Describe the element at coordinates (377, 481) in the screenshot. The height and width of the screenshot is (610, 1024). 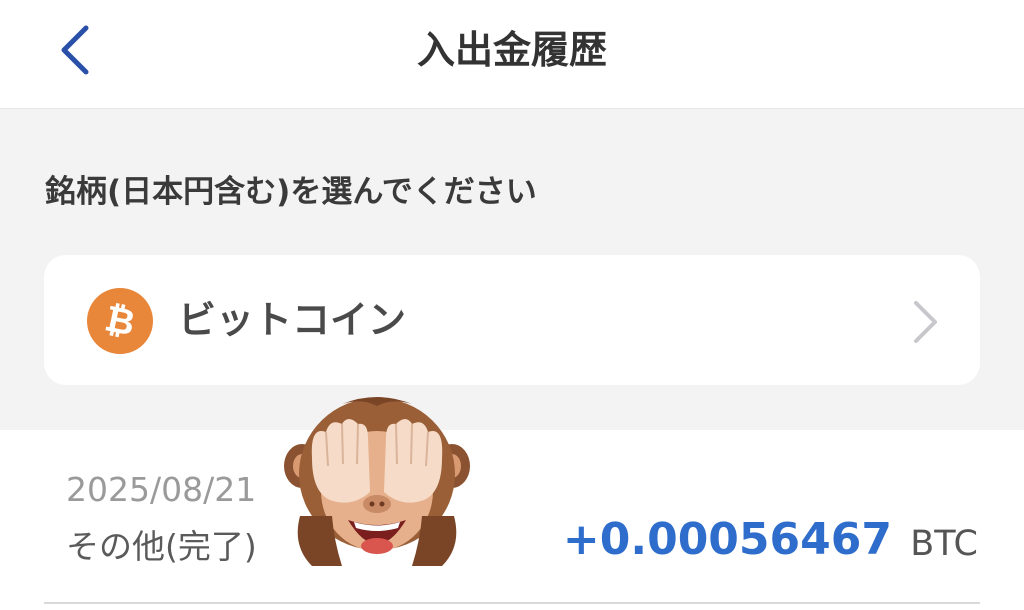
I see `see-no-evil-monkey-icon` at that location.